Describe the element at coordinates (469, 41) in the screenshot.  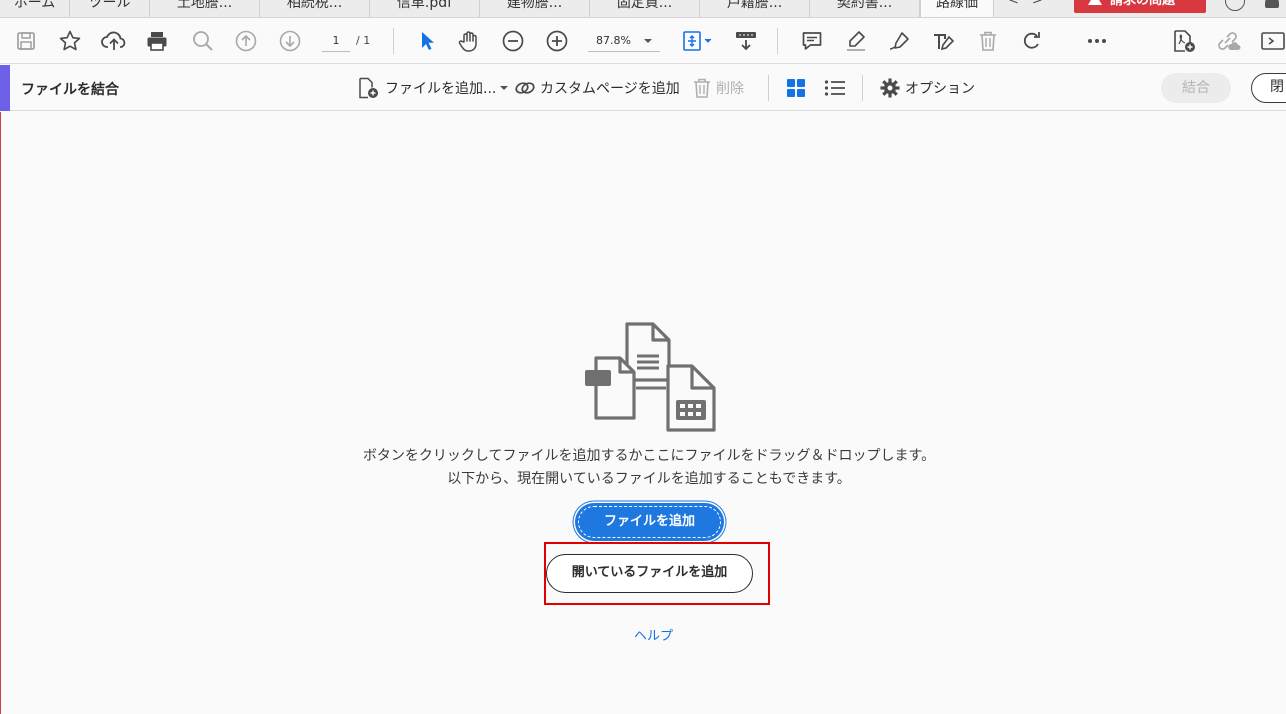
I see `hand-tool-icon` at that location.